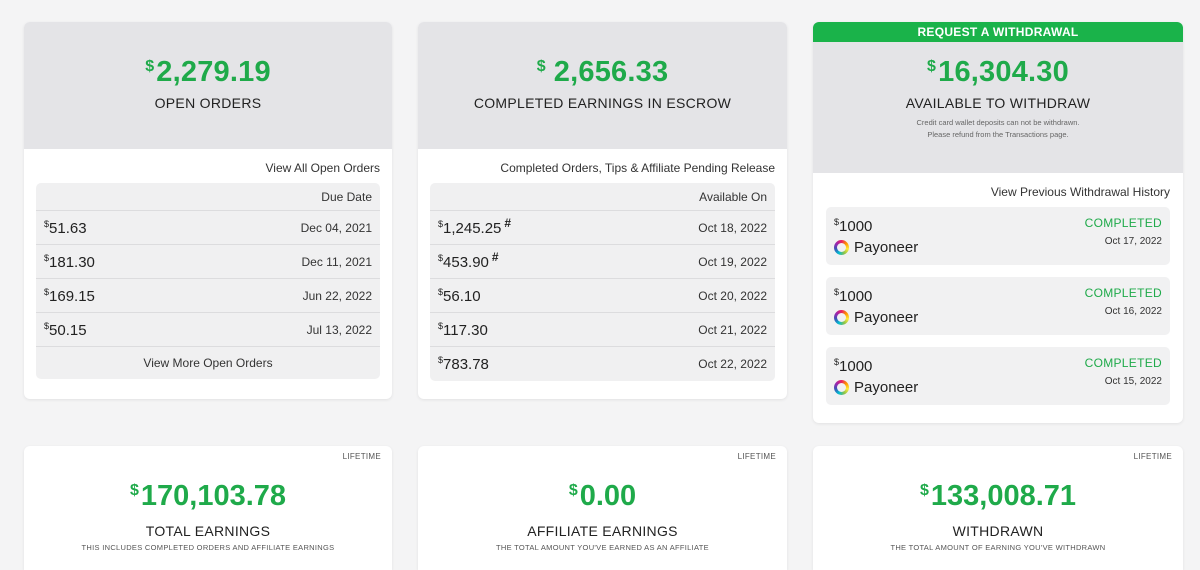 This screenshot has height=570, width=1200. I want to click on order-due-date: Dec 11, 2021, so click(337, 261).